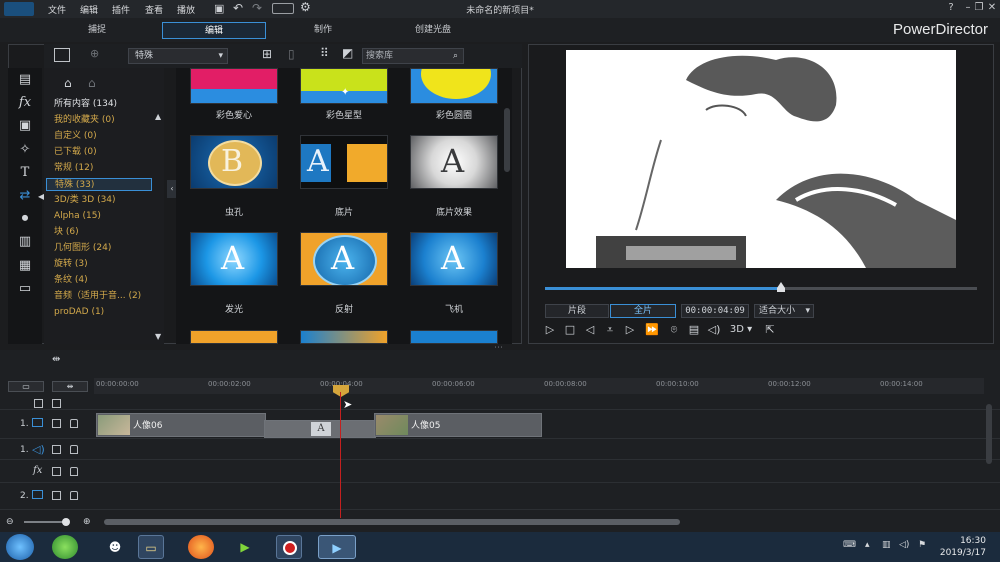 Image resolution: width=1000 pixels, height=562 pixels. What do you see at coordinates (89, 9) in the screenshot?
I see `menu-edit: 编辑` at bounding box center [89, 9].